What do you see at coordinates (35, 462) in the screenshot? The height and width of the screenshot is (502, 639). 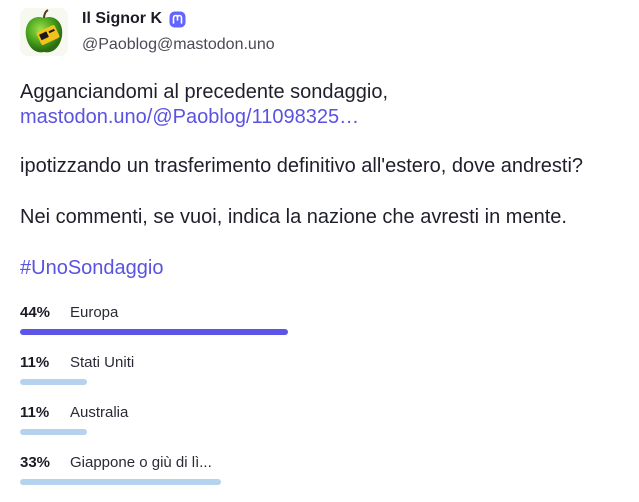 I see `poll-option-percent: 33%` at bounding box center [35, 462].